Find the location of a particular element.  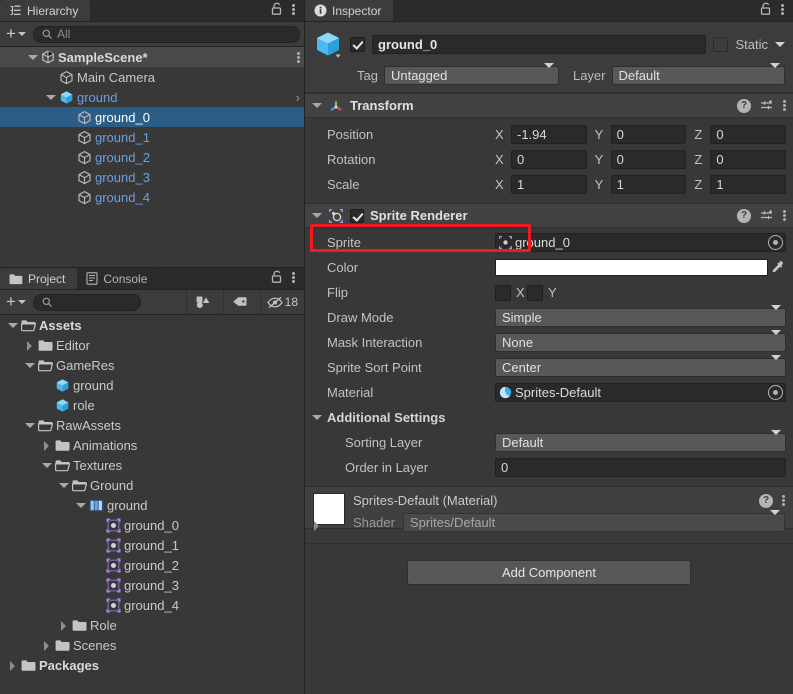

scene-menu-icon is located at coordinates (298, 57).